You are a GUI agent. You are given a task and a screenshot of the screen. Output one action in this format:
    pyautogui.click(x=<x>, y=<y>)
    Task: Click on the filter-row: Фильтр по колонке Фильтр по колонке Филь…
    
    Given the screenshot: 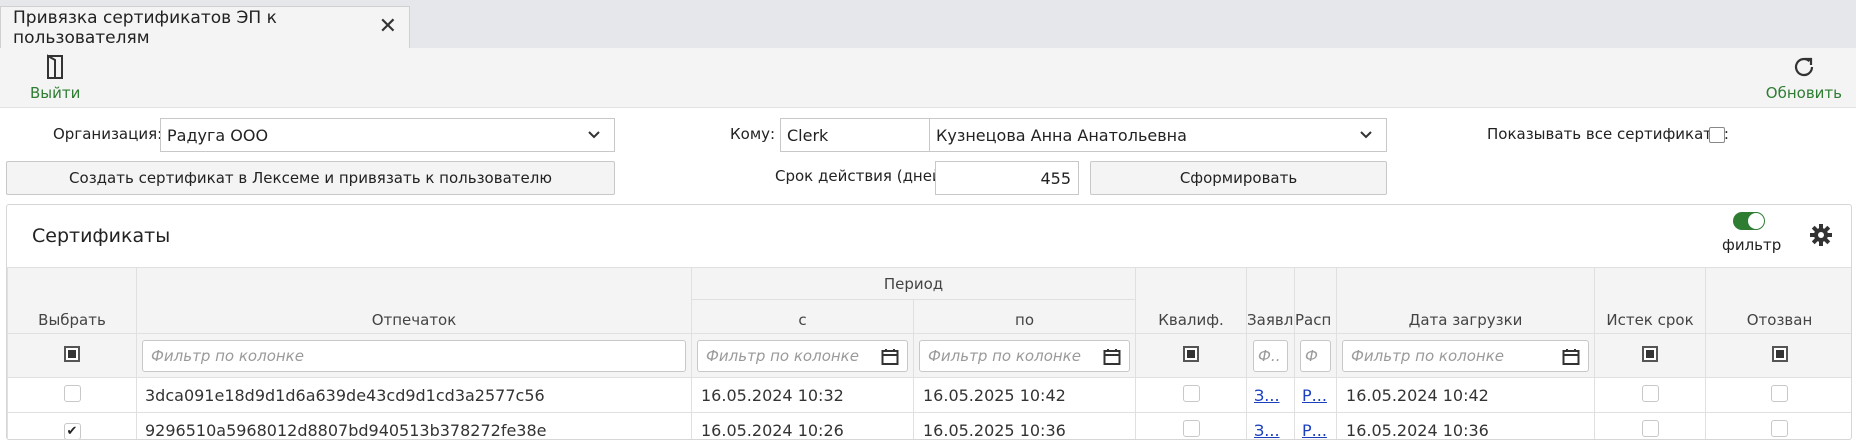 What is the action you would take?
    pyautogui.click(x=929, y=355)
    